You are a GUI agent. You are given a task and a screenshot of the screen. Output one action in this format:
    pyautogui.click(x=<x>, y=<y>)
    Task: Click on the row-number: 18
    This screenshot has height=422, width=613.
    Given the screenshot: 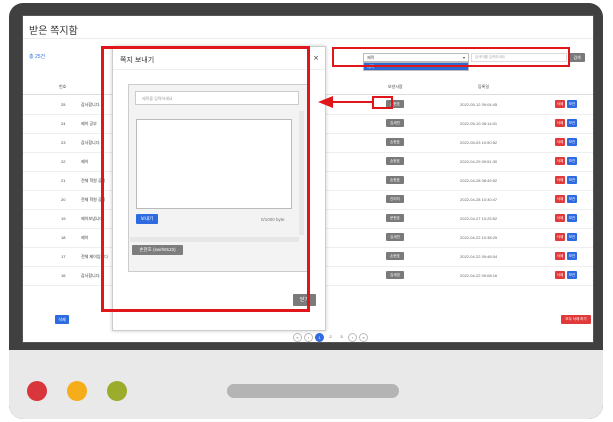 What is the action you would take?
    pyautogui.click(x=63, y=237)
    